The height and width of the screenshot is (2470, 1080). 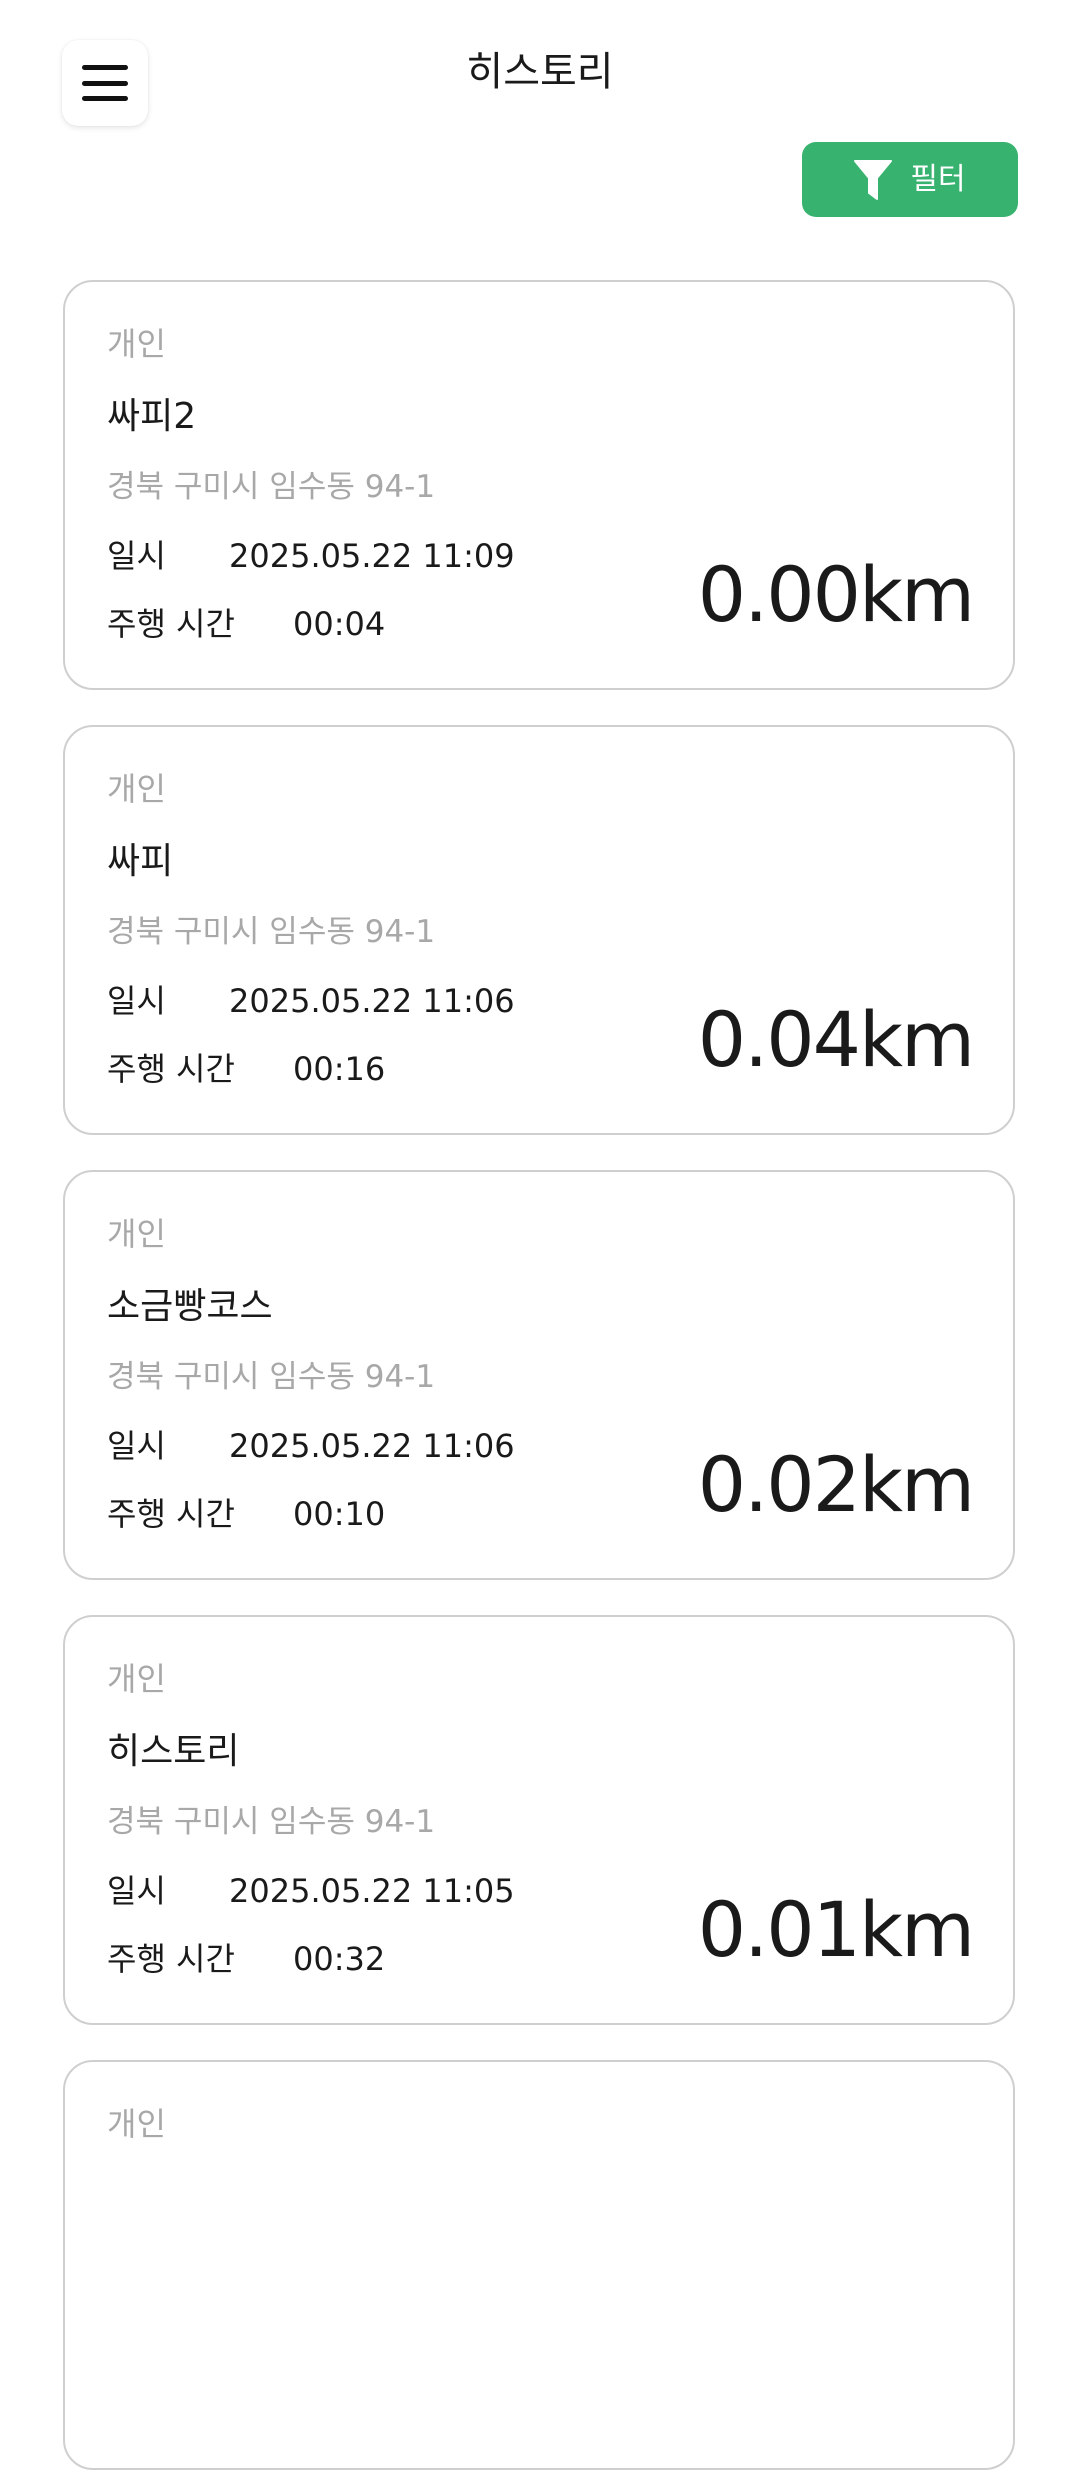 I want to click on duration-value: 00:10, so click(x=339, y=1514).